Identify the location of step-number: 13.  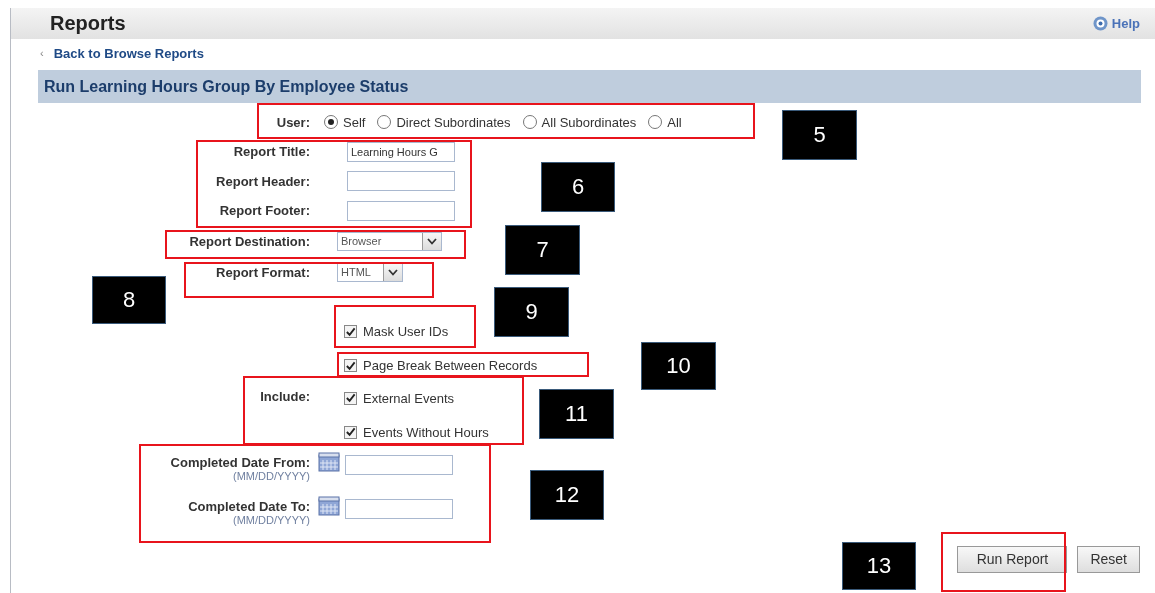
(879, 566).